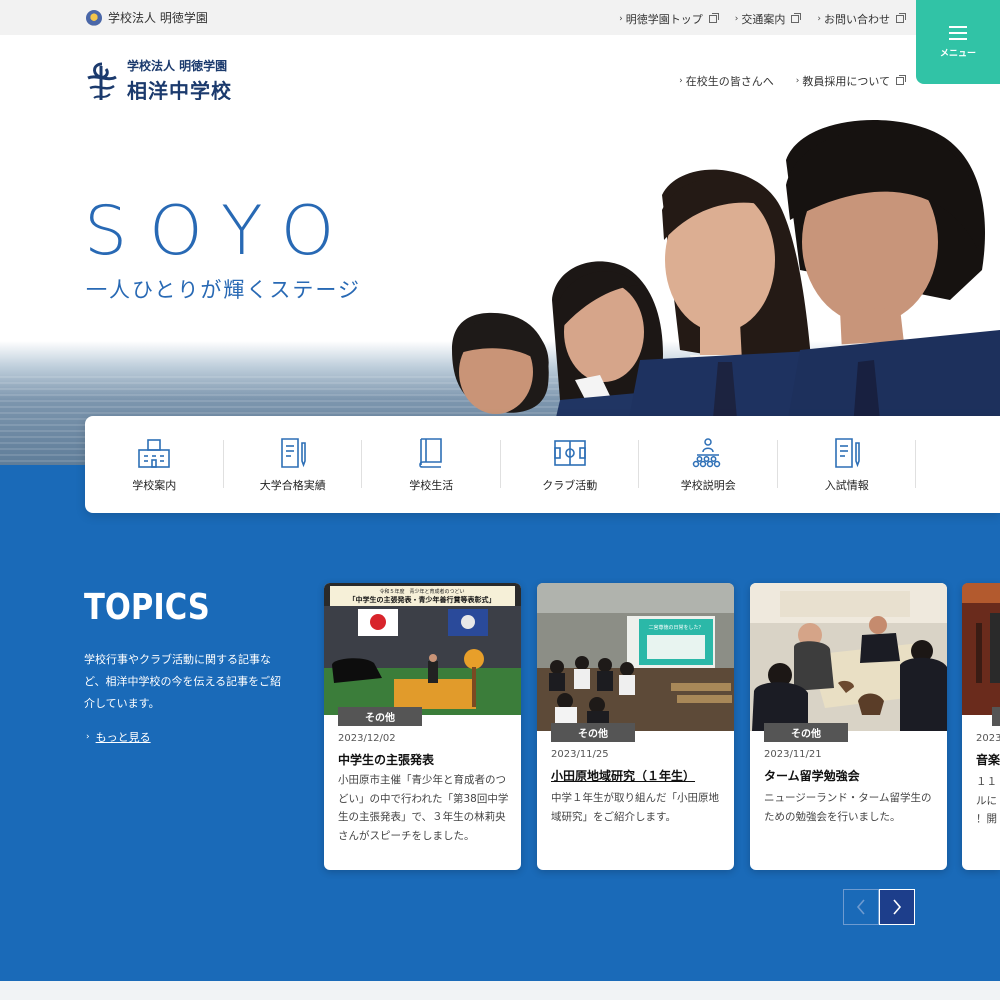  What do you see at coordinates (848, 657) in the screenshot?
I see `topic-photo-study-session` at bounding box center [848, 657].